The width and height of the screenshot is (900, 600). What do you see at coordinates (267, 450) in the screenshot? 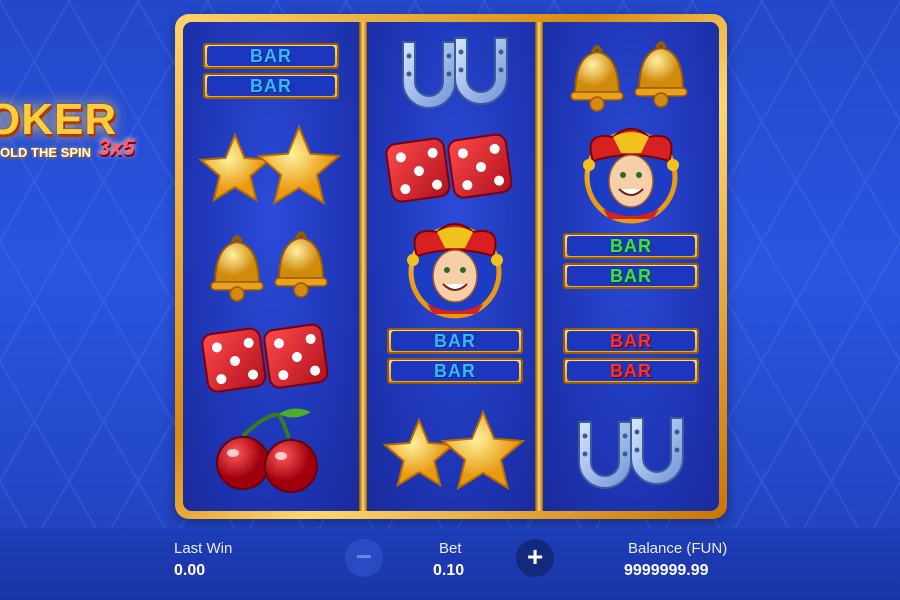
I see `cherry-double-icon` at bounding box center [267, 450].